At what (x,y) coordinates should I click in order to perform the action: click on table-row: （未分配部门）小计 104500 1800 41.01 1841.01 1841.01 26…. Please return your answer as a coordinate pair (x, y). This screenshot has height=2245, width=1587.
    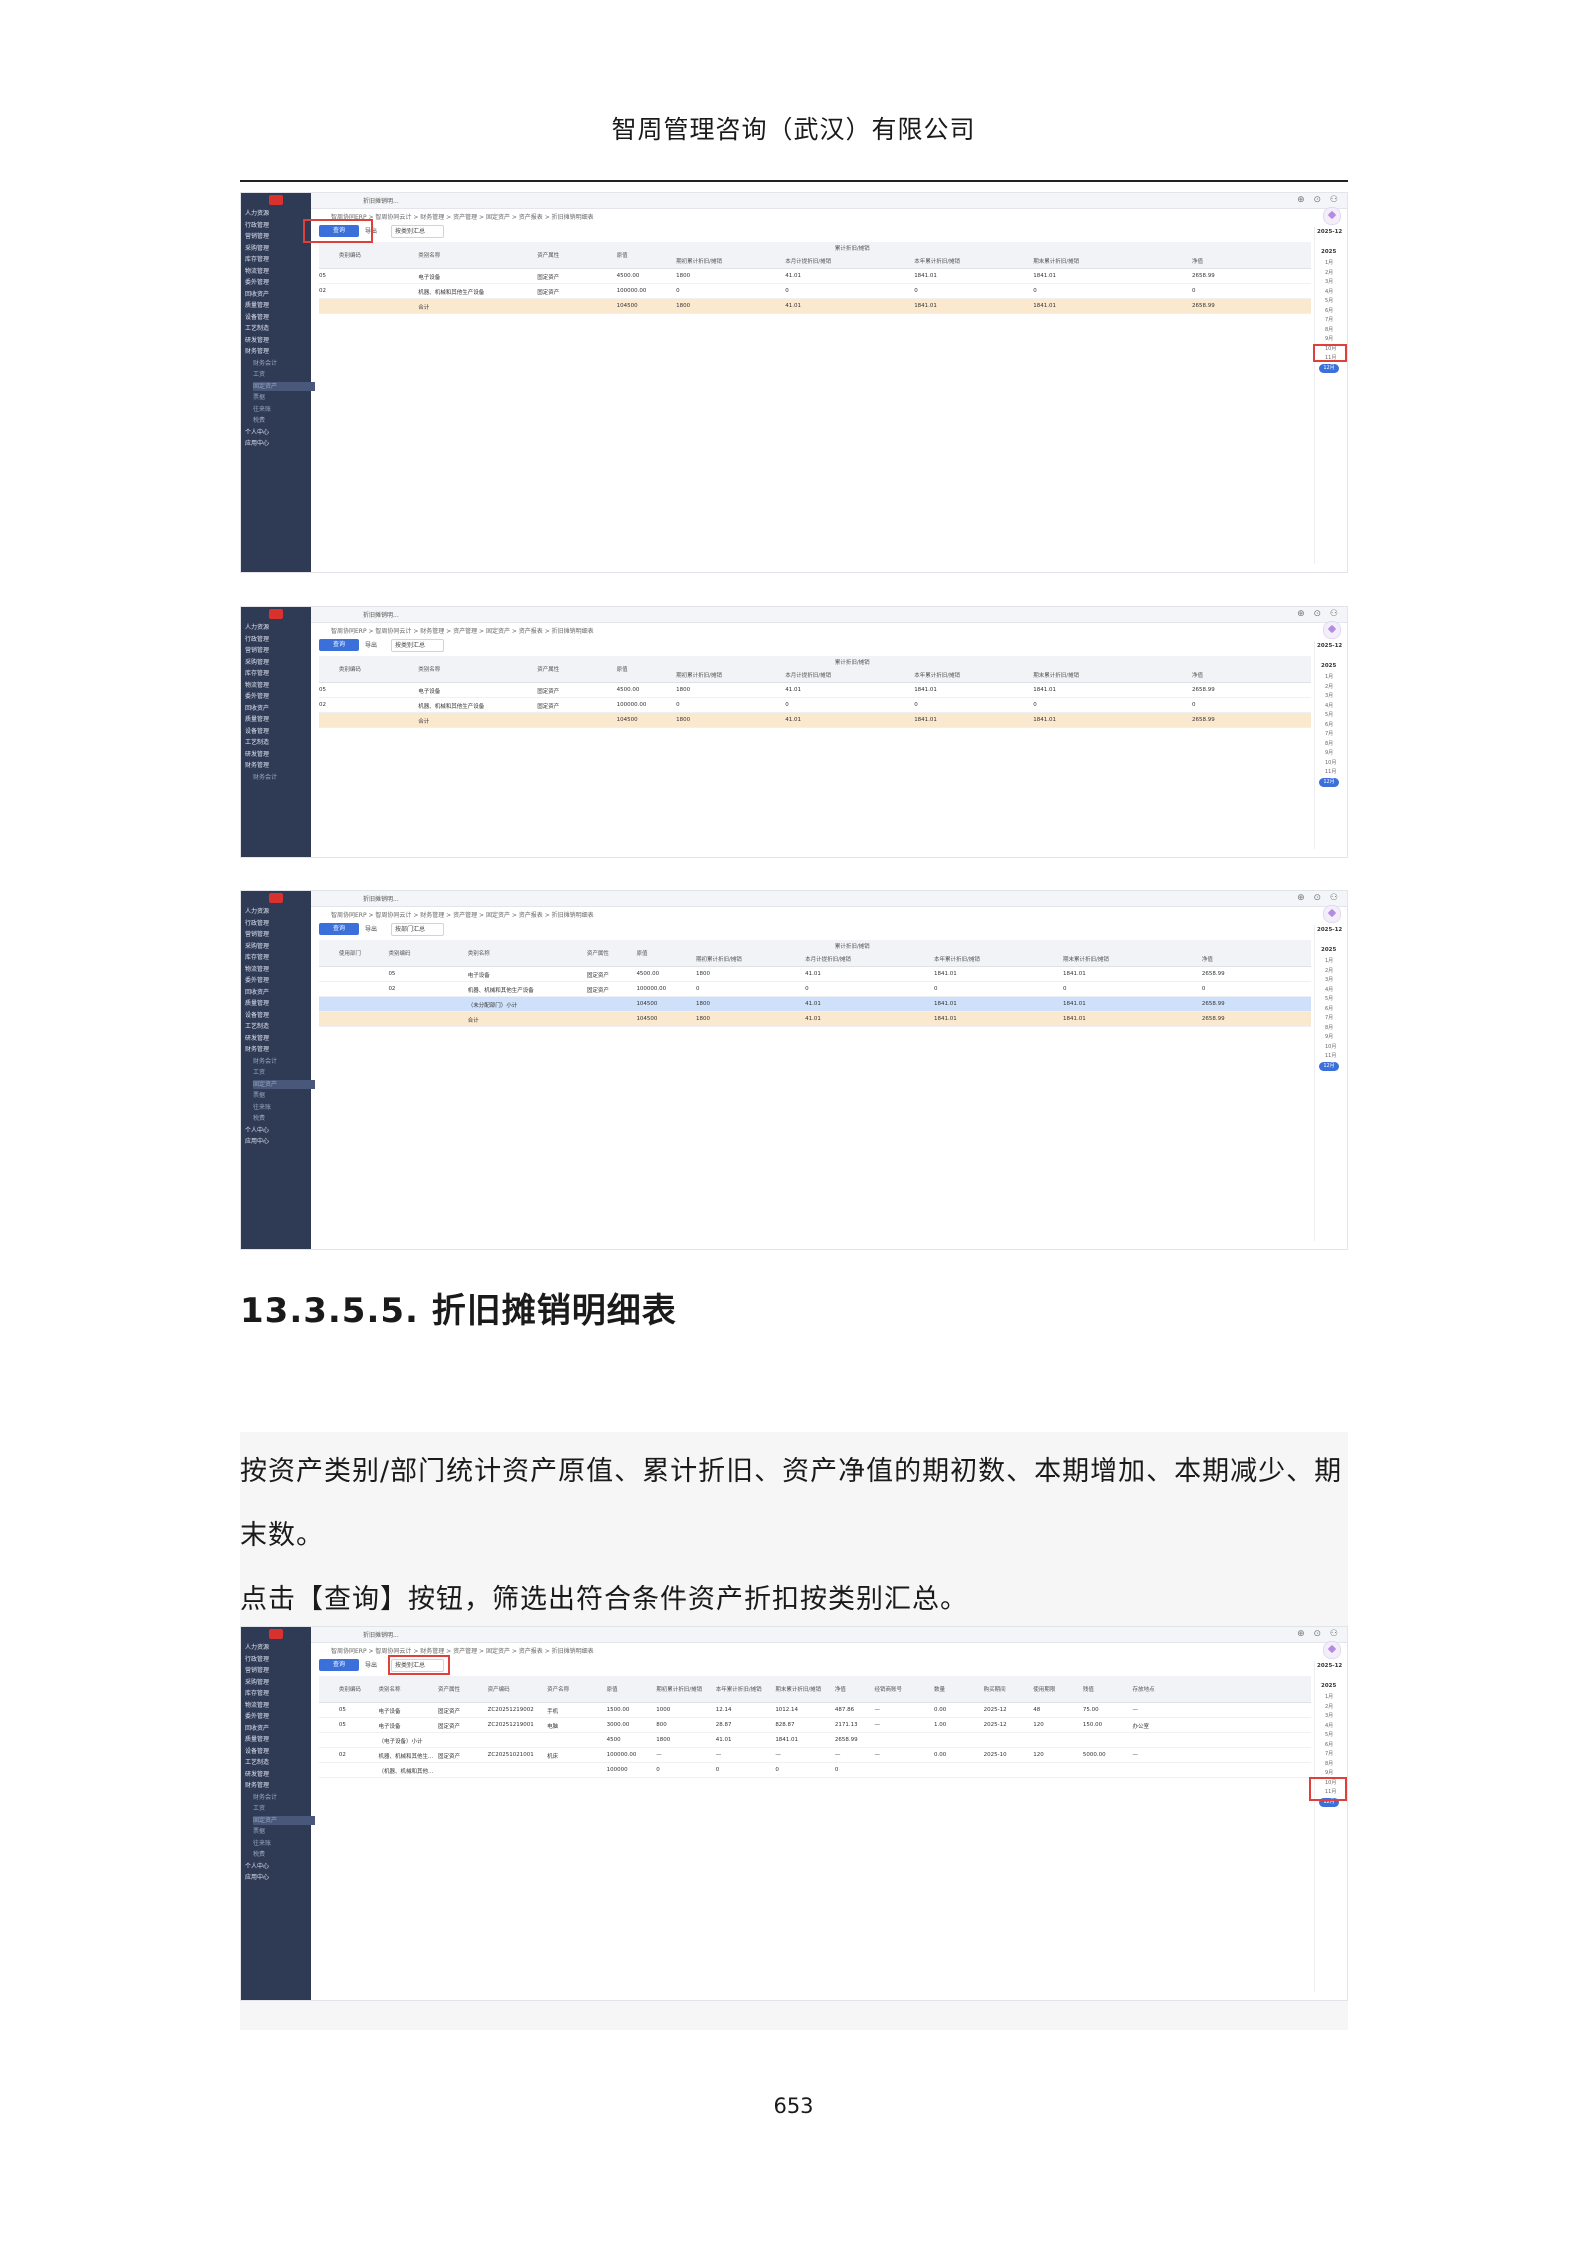
    Looking at the image, I should click on (815, 1004).